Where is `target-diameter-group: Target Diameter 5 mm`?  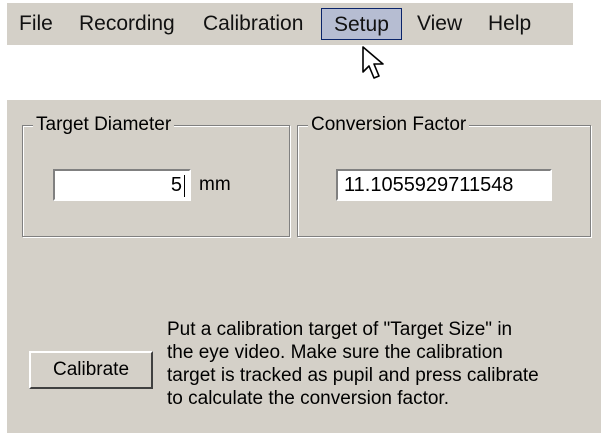
target-diameter-group: Target Diameter 5 mm is located at coordinates (156, 175).